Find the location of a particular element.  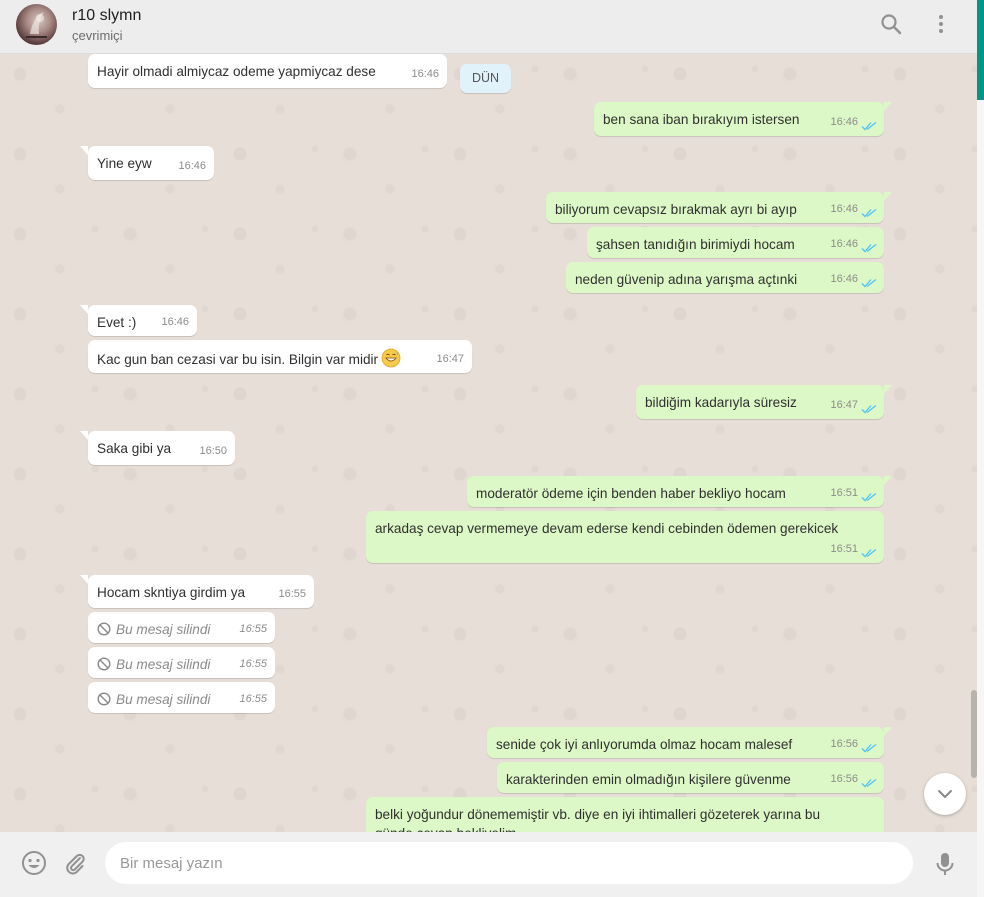

message-outgoing: şahsen tanıdığın birimiydi hocam 16:46 is located at coordinates (735, 242).